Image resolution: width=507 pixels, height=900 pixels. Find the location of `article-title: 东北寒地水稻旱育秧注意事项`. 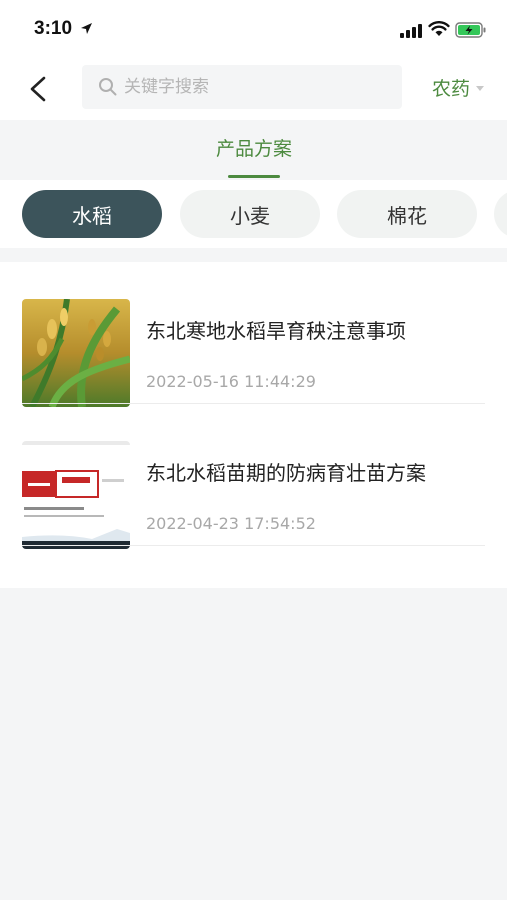

article-title: 东北寒地水稻旱育秧注意事项 is located at coordinates (276, 331).